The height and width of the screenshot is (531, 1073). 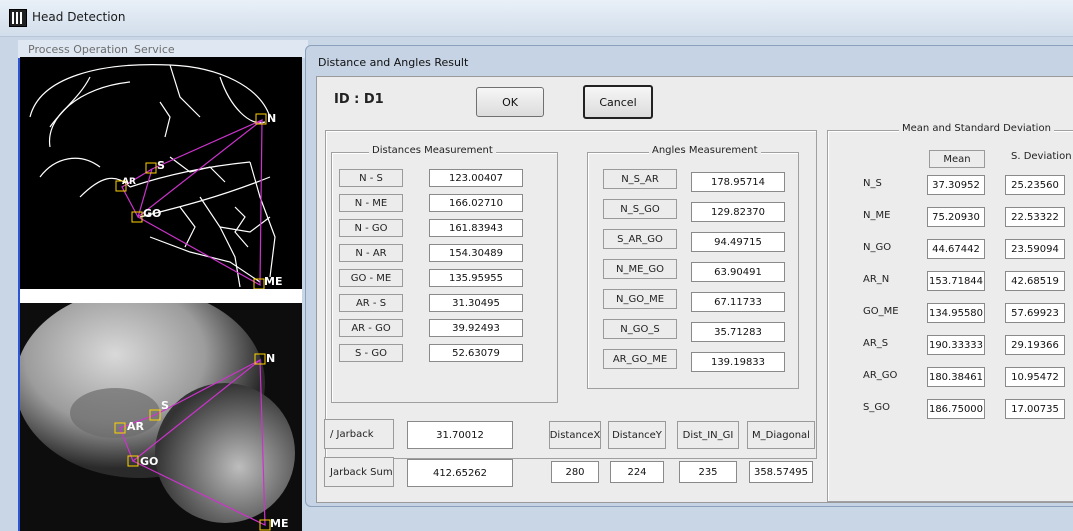 I want to click on jarback-sum-value: 412.65262, so click(x=460, y=473).